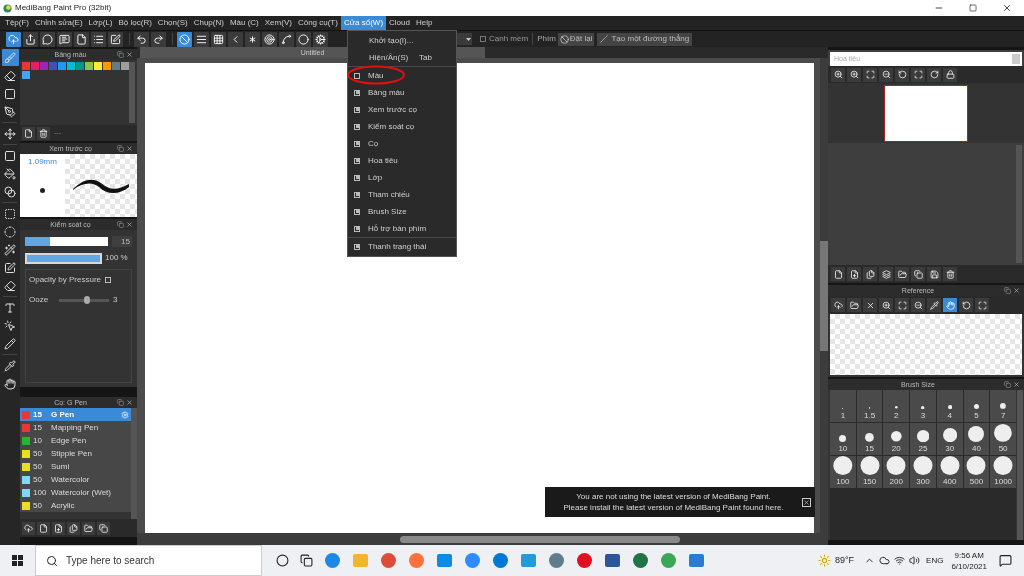  What do you see at coordinates (122, 241) in the screenshot?
I see `size-value-field: 15` at bounding box center [122, 241].